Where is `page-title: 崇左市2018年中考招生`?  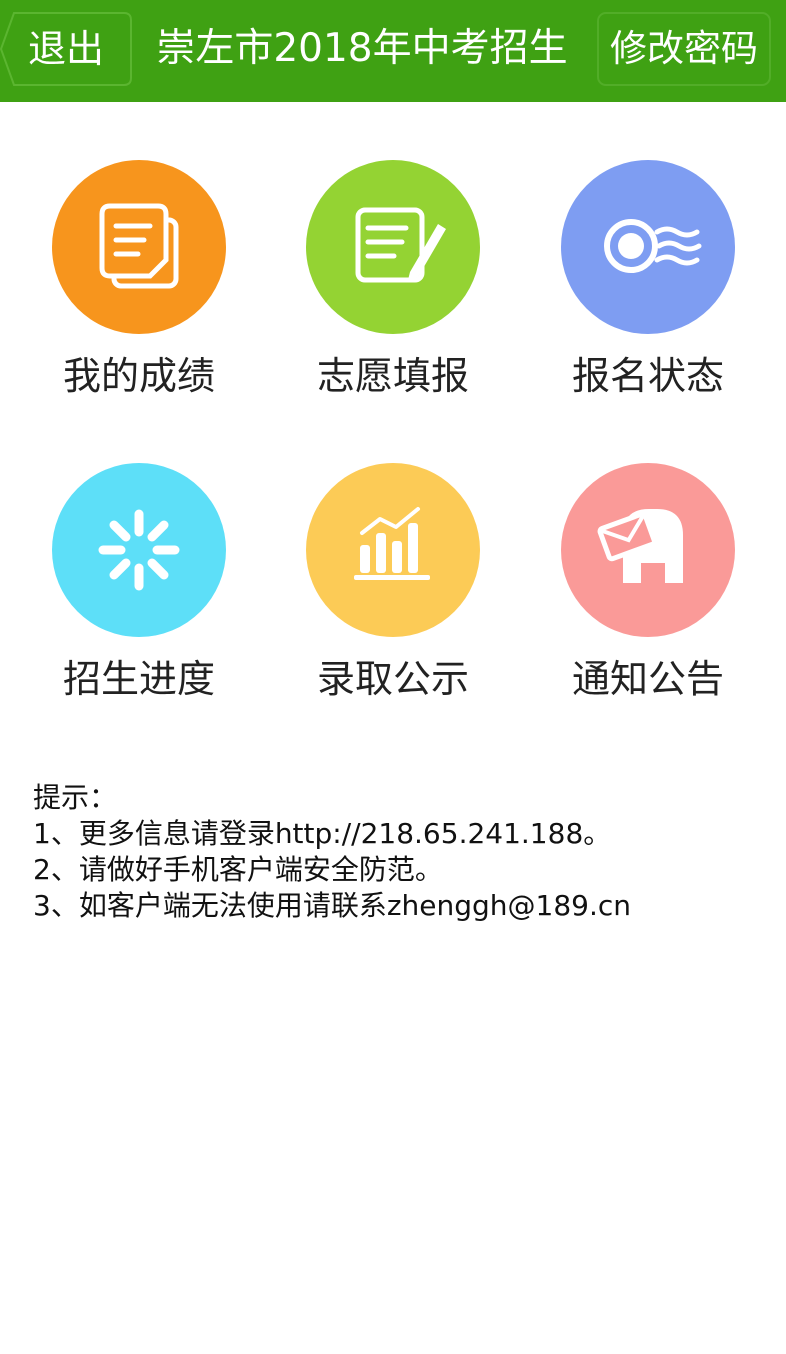 page-title: 崇左市2018年中考招生 is located at coordinates (362, 48).